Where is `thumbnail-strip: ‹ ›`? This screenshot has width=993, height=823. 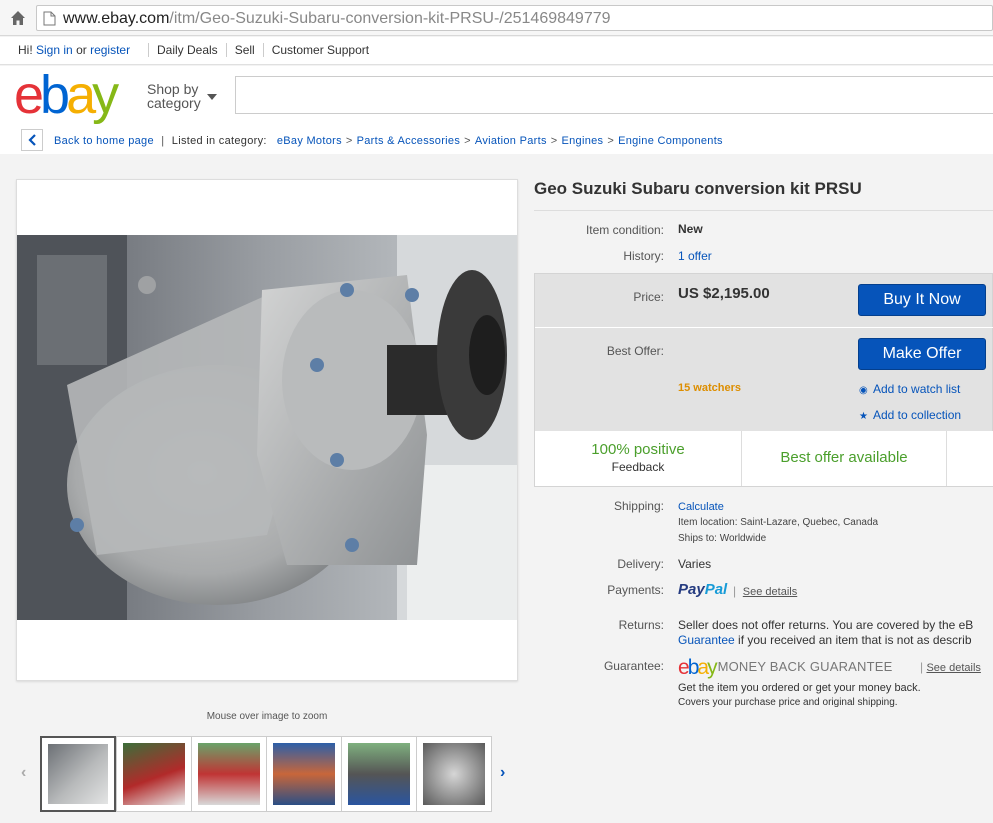 thumbnail-strip: ‹ › is located at coordinates (267, 775).